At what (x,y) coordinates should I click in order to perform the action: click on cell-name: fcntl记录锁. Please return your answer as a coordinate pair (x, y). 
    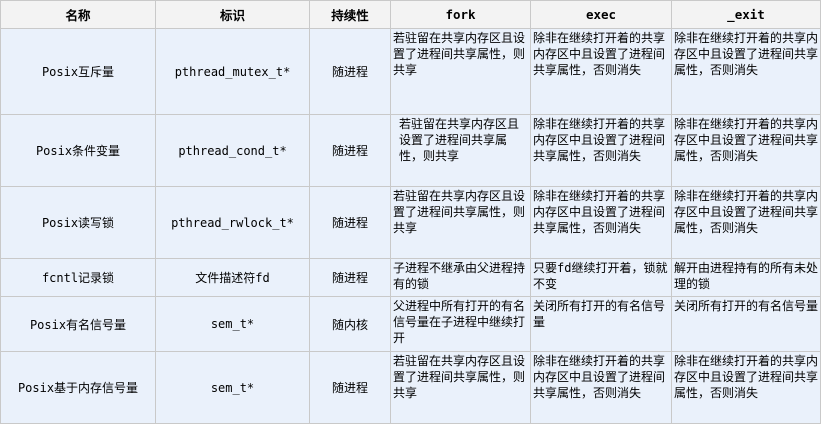
    Looking at the image, I should click on (78, 277).